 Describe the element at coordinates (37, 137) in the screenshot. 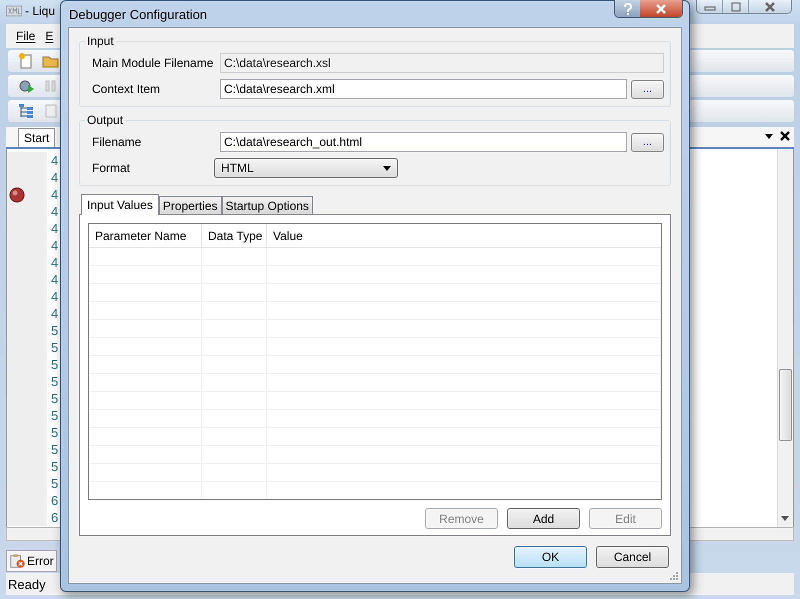

I see `editor-tab: Start` at that location.